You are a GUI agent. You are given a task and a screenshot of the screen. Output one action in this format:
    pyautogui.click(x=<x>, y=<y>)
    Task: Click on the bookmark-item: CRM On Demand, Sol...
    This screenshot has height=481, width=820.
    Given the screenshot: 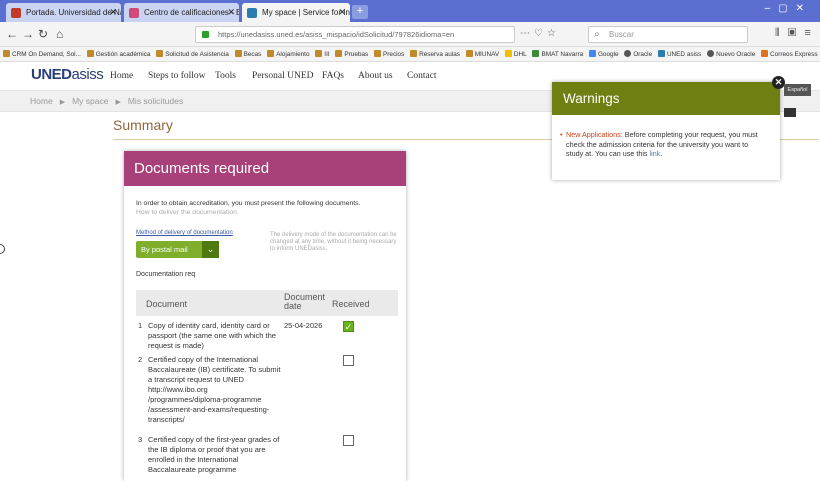 What is the action you would take?
    pyautogui.click(x=42, y=54)
    